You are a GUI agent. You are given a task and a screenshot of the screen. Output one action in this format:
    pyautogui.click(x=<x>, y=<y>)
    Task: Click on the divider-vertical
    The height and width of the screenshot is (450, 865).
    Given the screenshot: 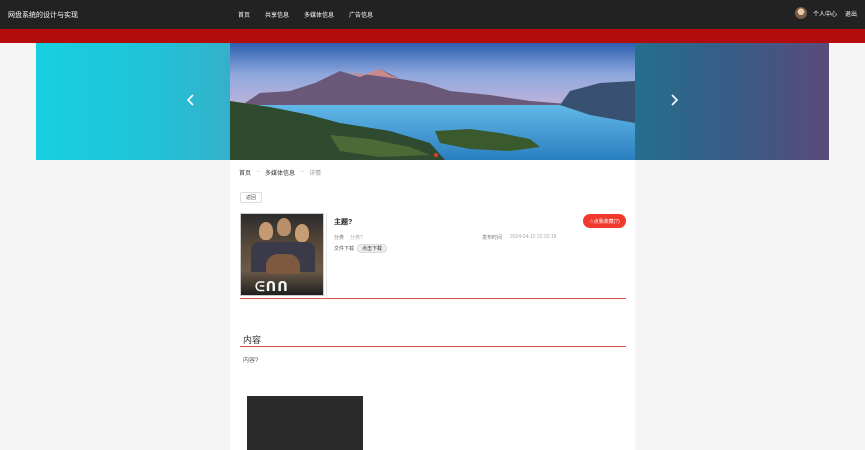 What is the action you would take?
    pyautogui.click(x=326, y=255)
    